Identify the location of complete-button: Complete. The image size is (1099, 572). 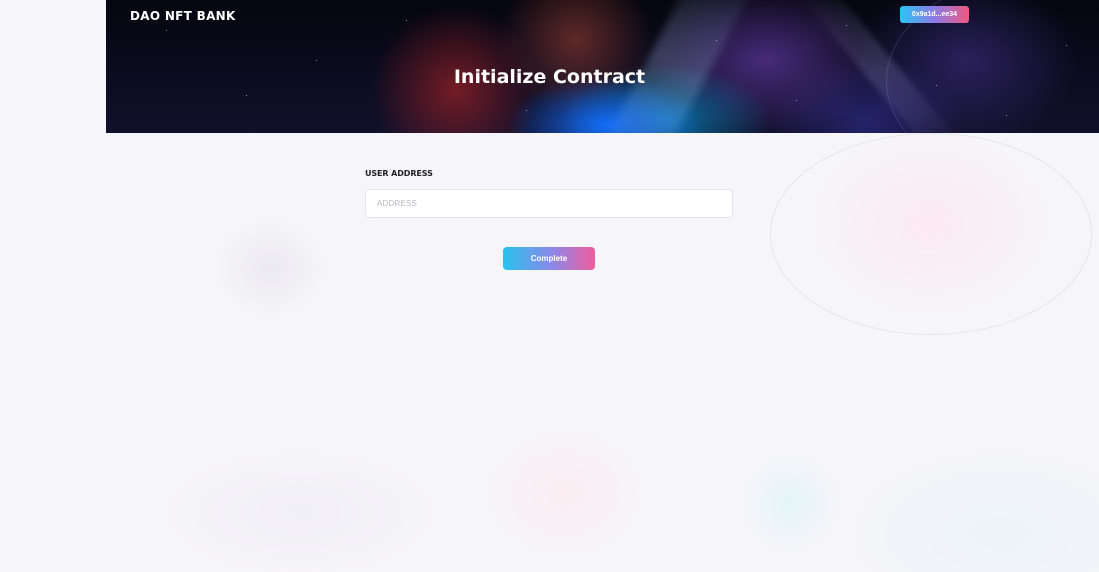
(549, 258).